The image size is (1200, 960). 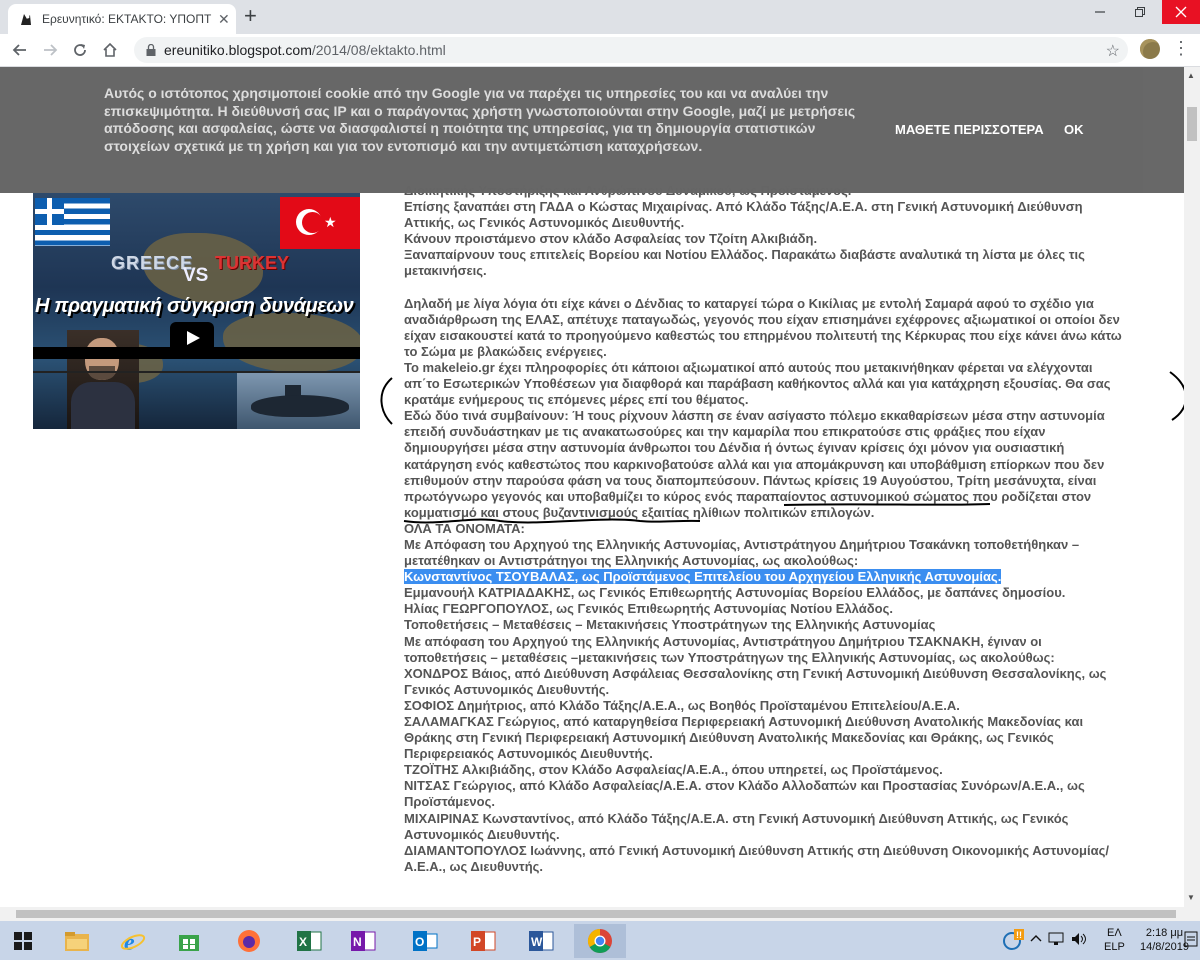 What do you see at coordinates (129, 942) in the screenshot?
I see `svg-text: e` at bounding box center [129, 942].